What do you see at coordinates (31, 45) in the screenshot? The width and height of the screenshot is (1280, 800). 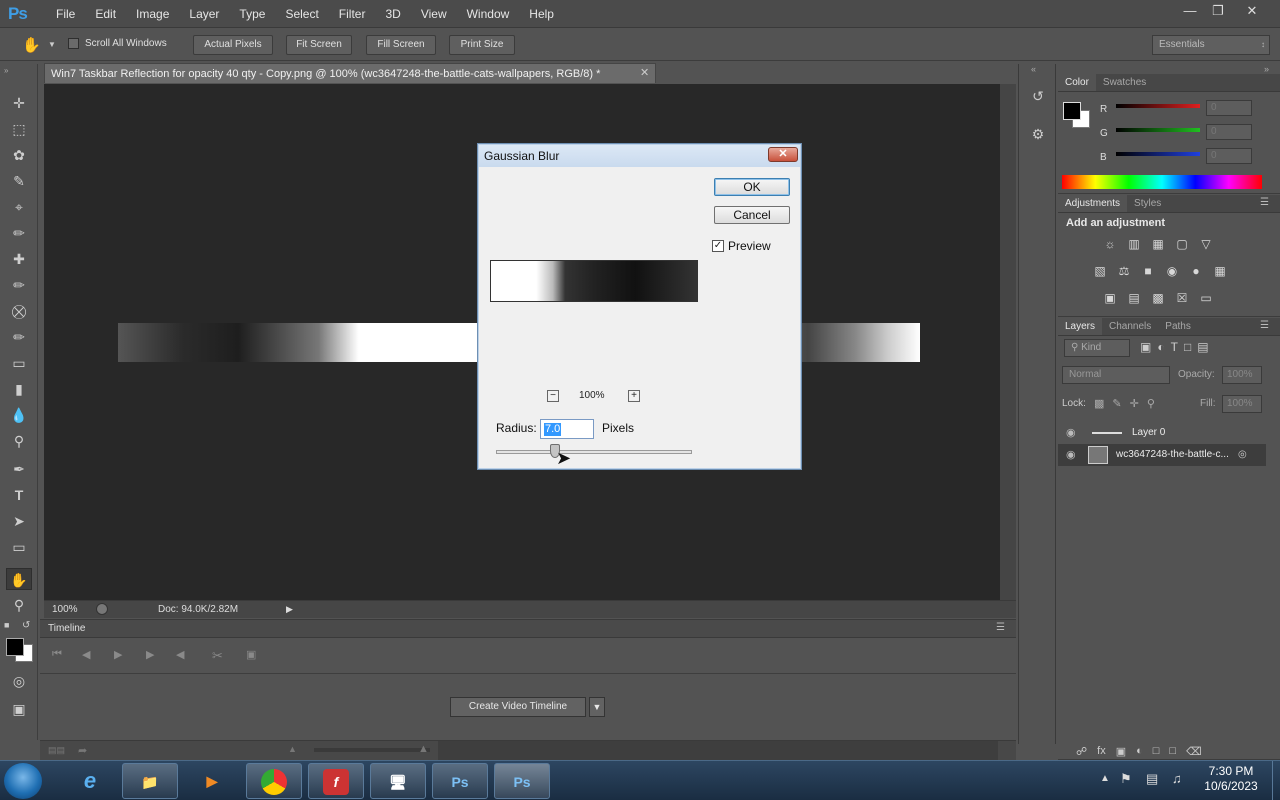 I see `hand-tool-preset-icon: ✋` at bounding box center [31, 45].